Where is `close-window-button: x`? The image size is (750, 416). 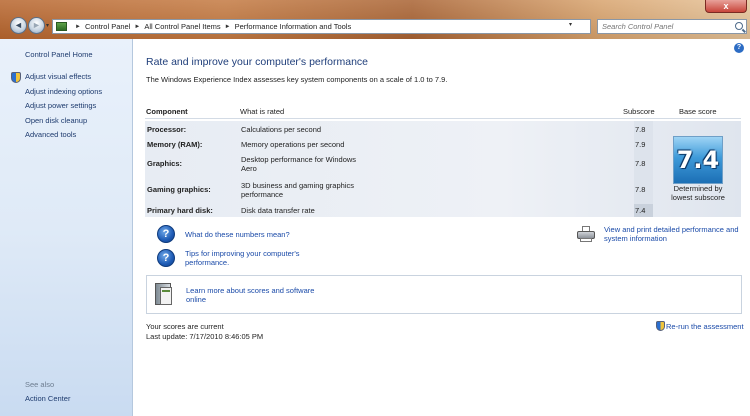 close-window-button: x is located at coordinates (726, 6).